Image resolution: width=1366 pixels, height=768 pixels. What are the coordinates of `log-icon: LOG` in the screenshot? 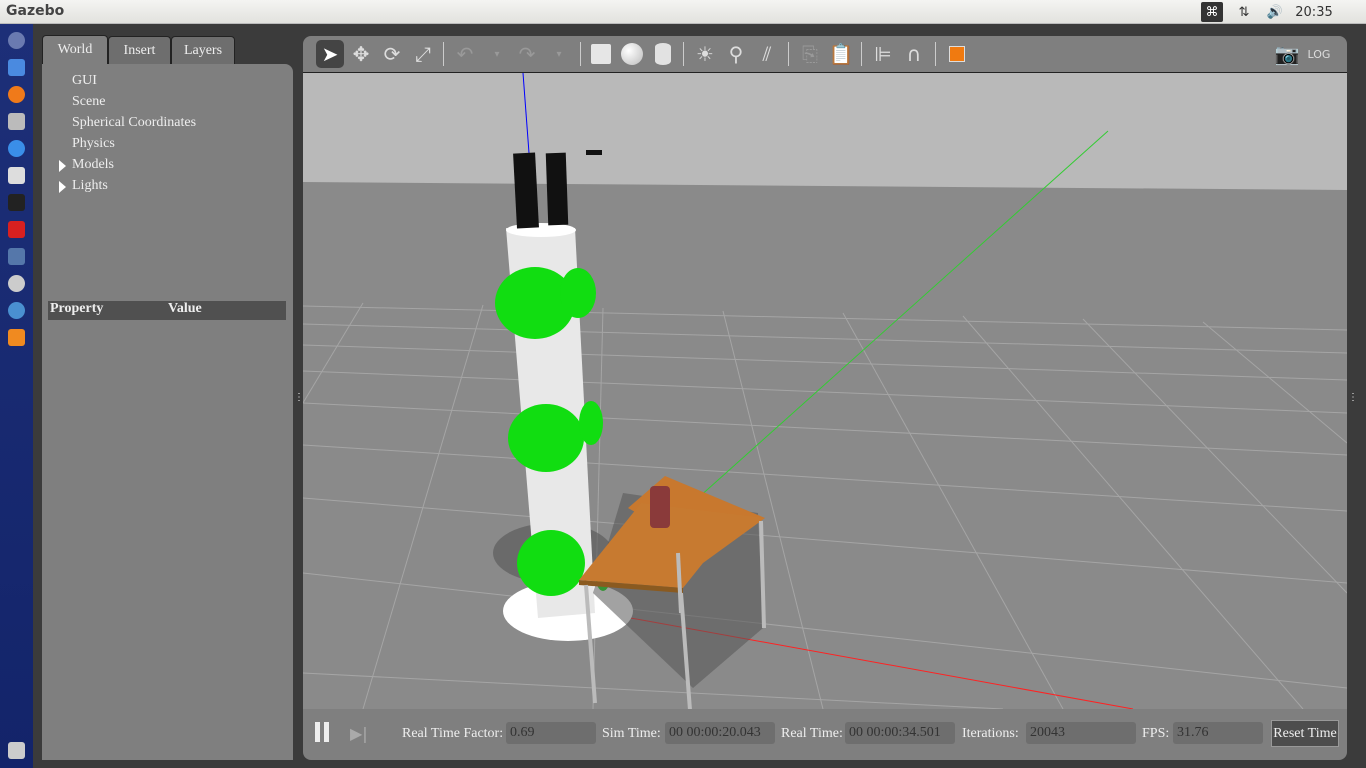 It's located at (1319, 54).